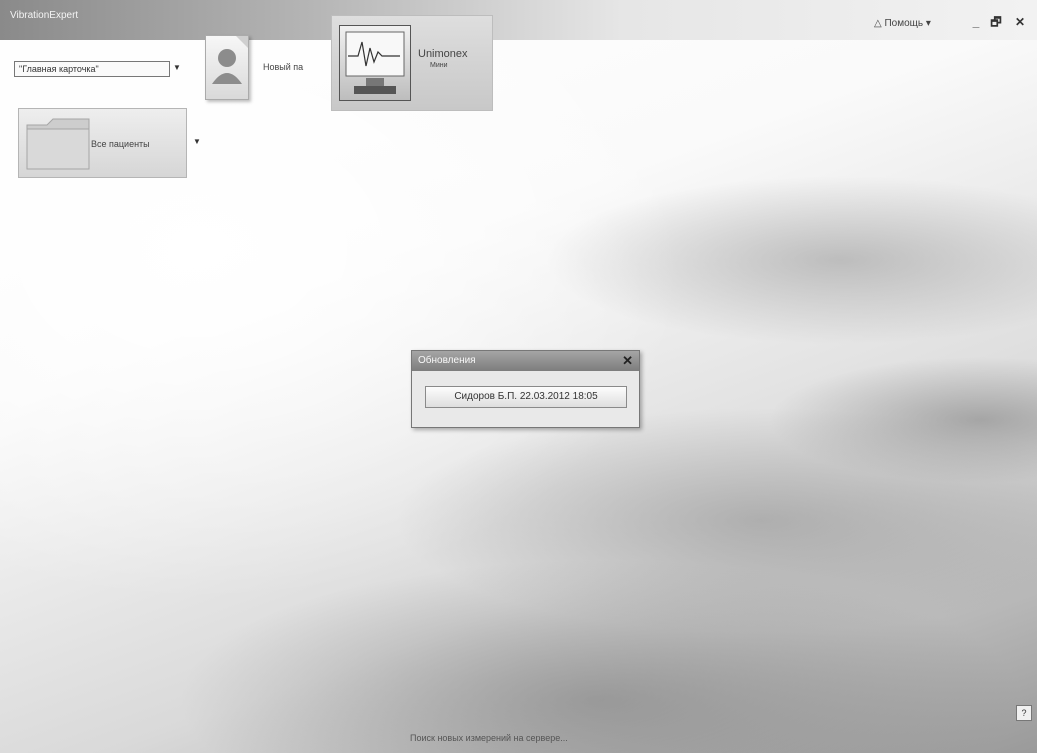 The image size is (1037, 753). Describe the element at coordinates (375, 63) in the screenshot. I see `monitor-icon` at that location.